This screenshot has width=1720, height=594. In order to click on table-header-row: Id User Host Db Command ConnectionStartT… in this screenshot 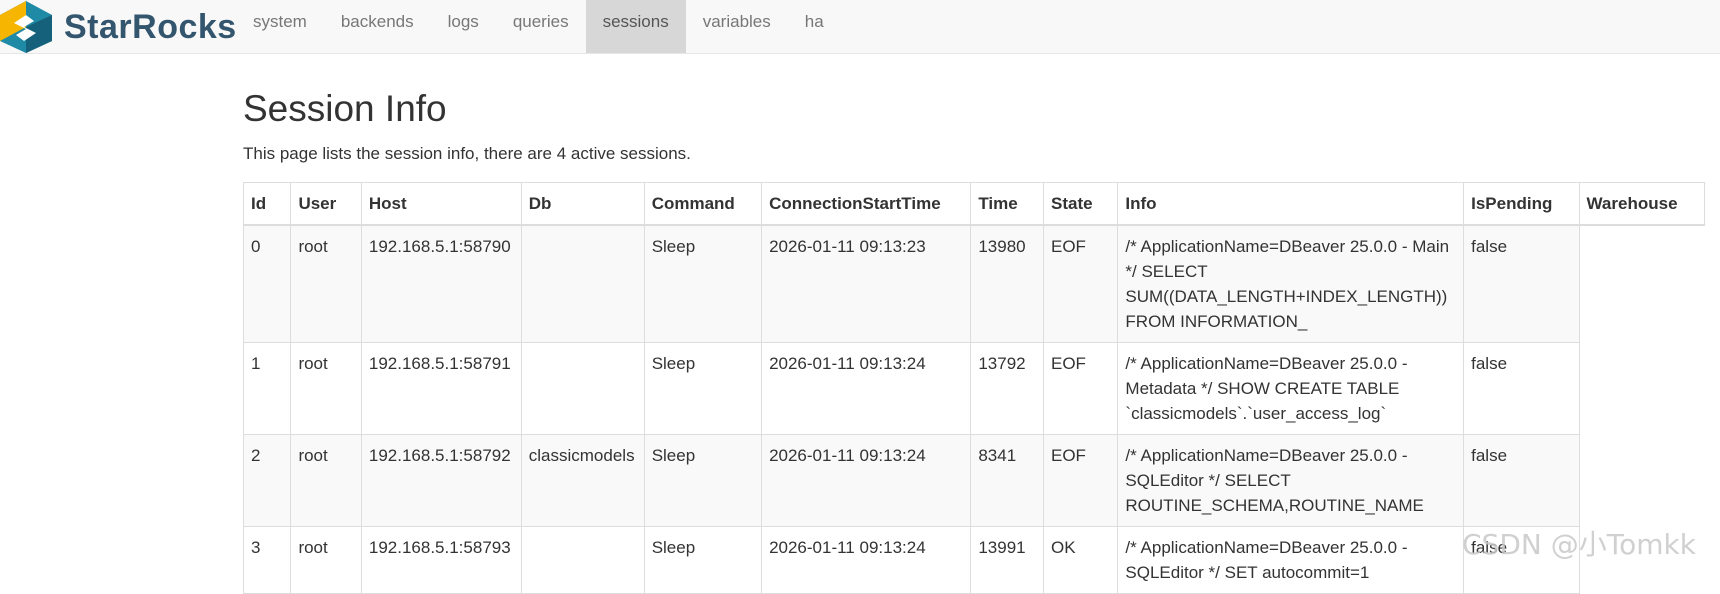, I will do `click(974, 204)`.